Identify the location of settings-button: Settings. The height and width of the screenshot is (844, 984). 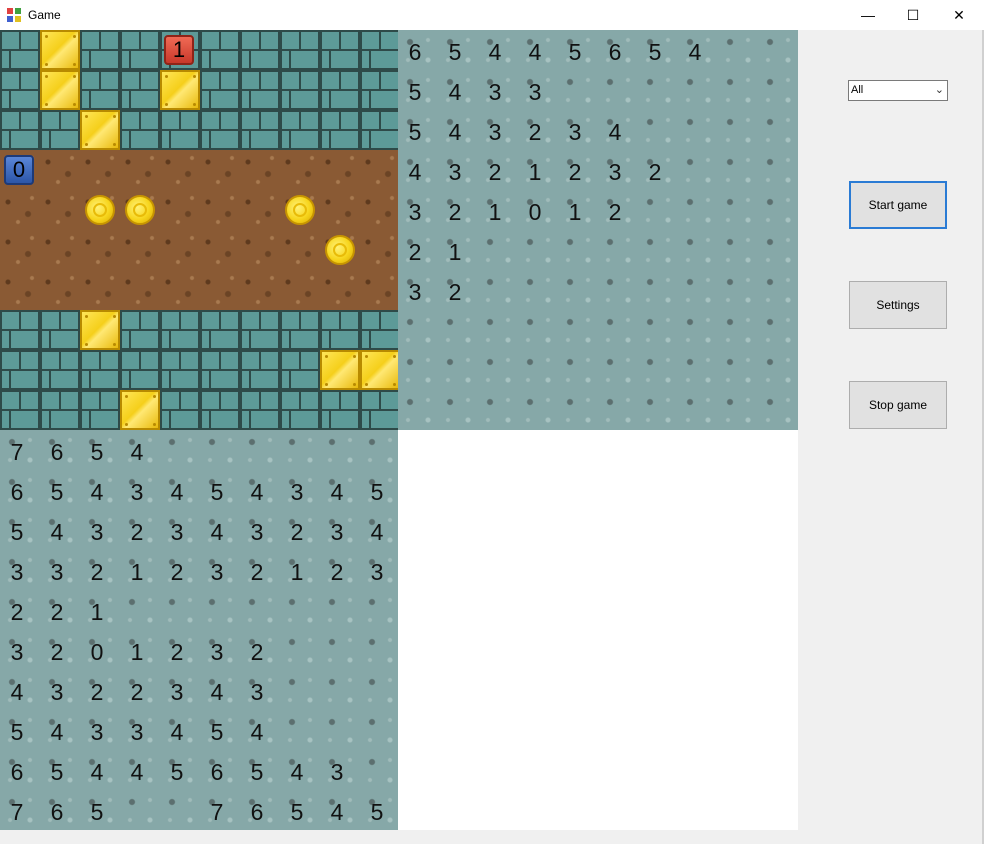
(898, 305).